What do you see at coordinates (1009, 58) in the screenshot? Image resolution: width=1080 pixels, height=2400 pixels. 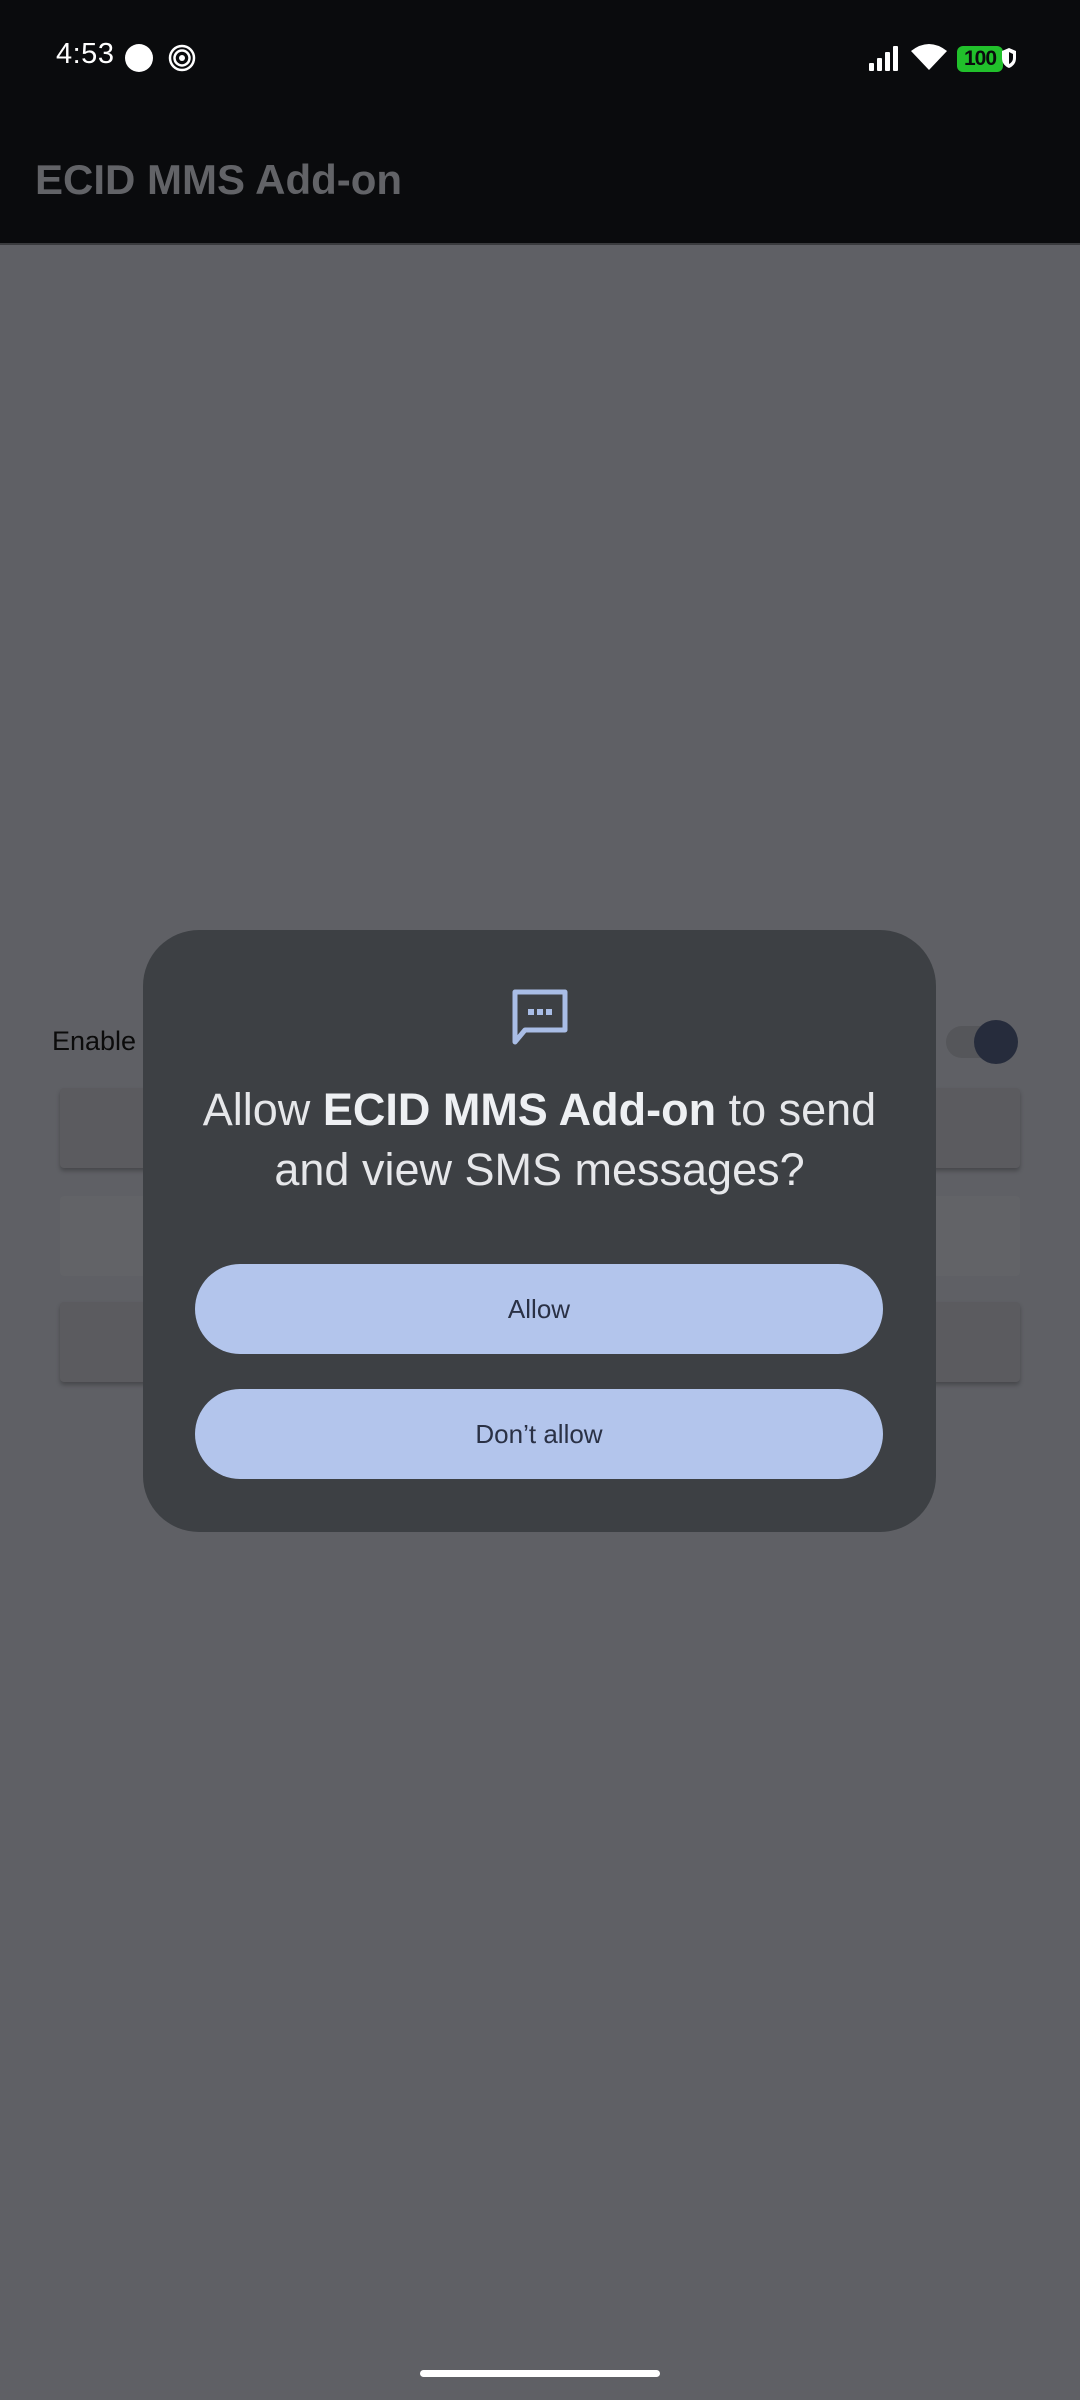 I see `shield-icon` at bounding box center [1009, 58].